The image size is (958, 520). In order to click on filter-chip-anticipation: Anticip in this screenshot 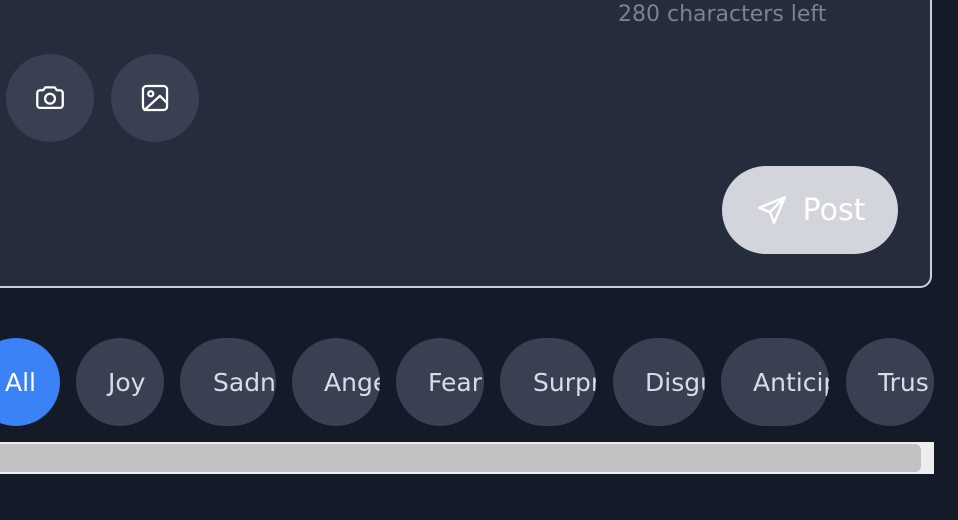, I will do `click(775, 382)`.